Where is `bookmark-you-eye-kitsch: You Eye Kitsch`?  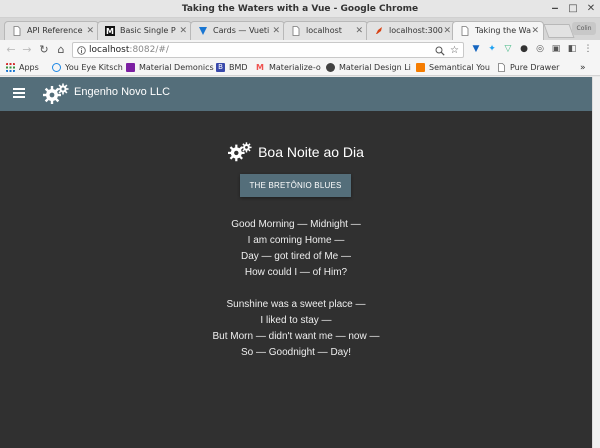 bookmark-you-eye-kitsch: You Eye Kitsch is located at coordinates (87, 68).